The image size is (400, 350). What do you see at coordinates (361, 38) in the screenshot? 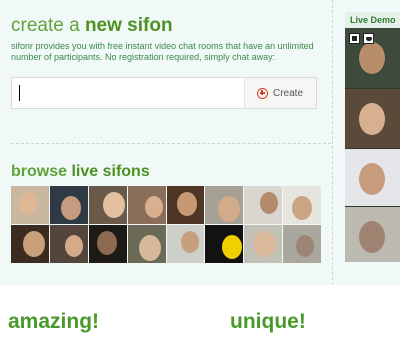
I see `video-controls` at bounding box center [361, 38].